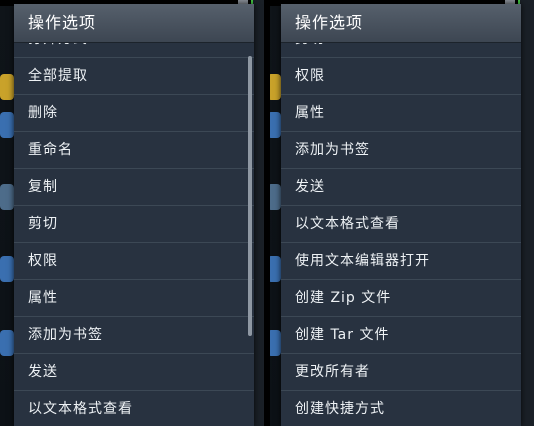 The image size is (534, 426). Describe the element at coordinates (134, 187) in the screenshot. I see `menu-item: 复制` at that location.